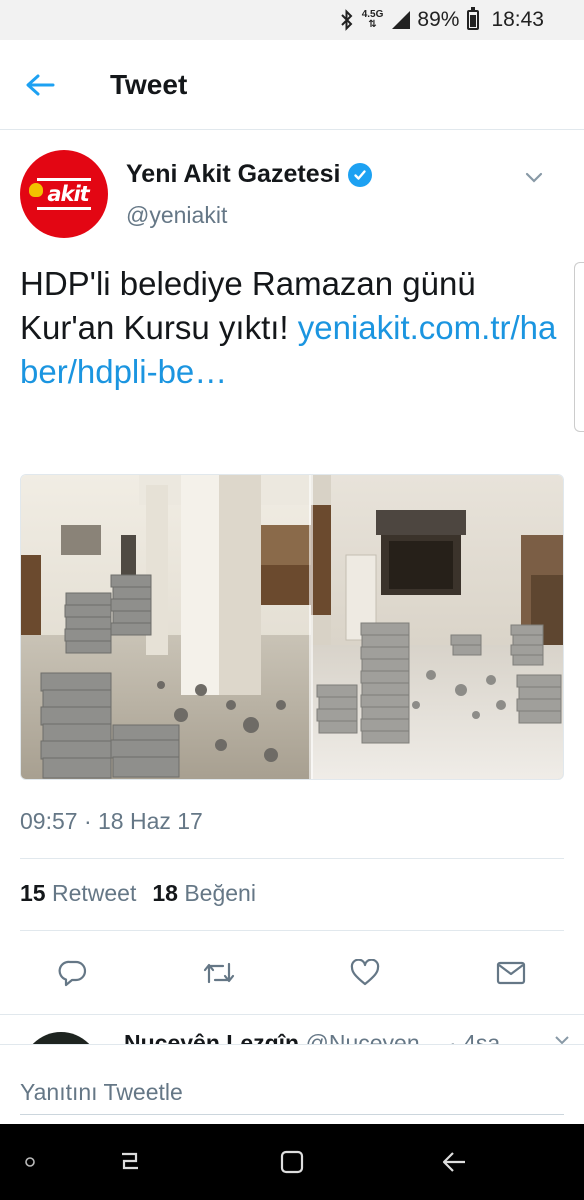  I want to click on arrow-left-icon, so click(40, 84).